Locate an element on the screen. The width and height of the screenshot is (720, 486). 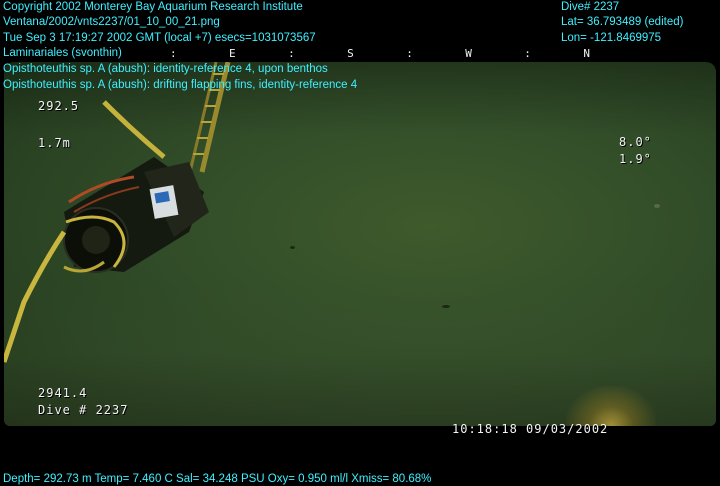
latitude: Lat= 36.793489 (edited) is located at coordinates (622, 22).